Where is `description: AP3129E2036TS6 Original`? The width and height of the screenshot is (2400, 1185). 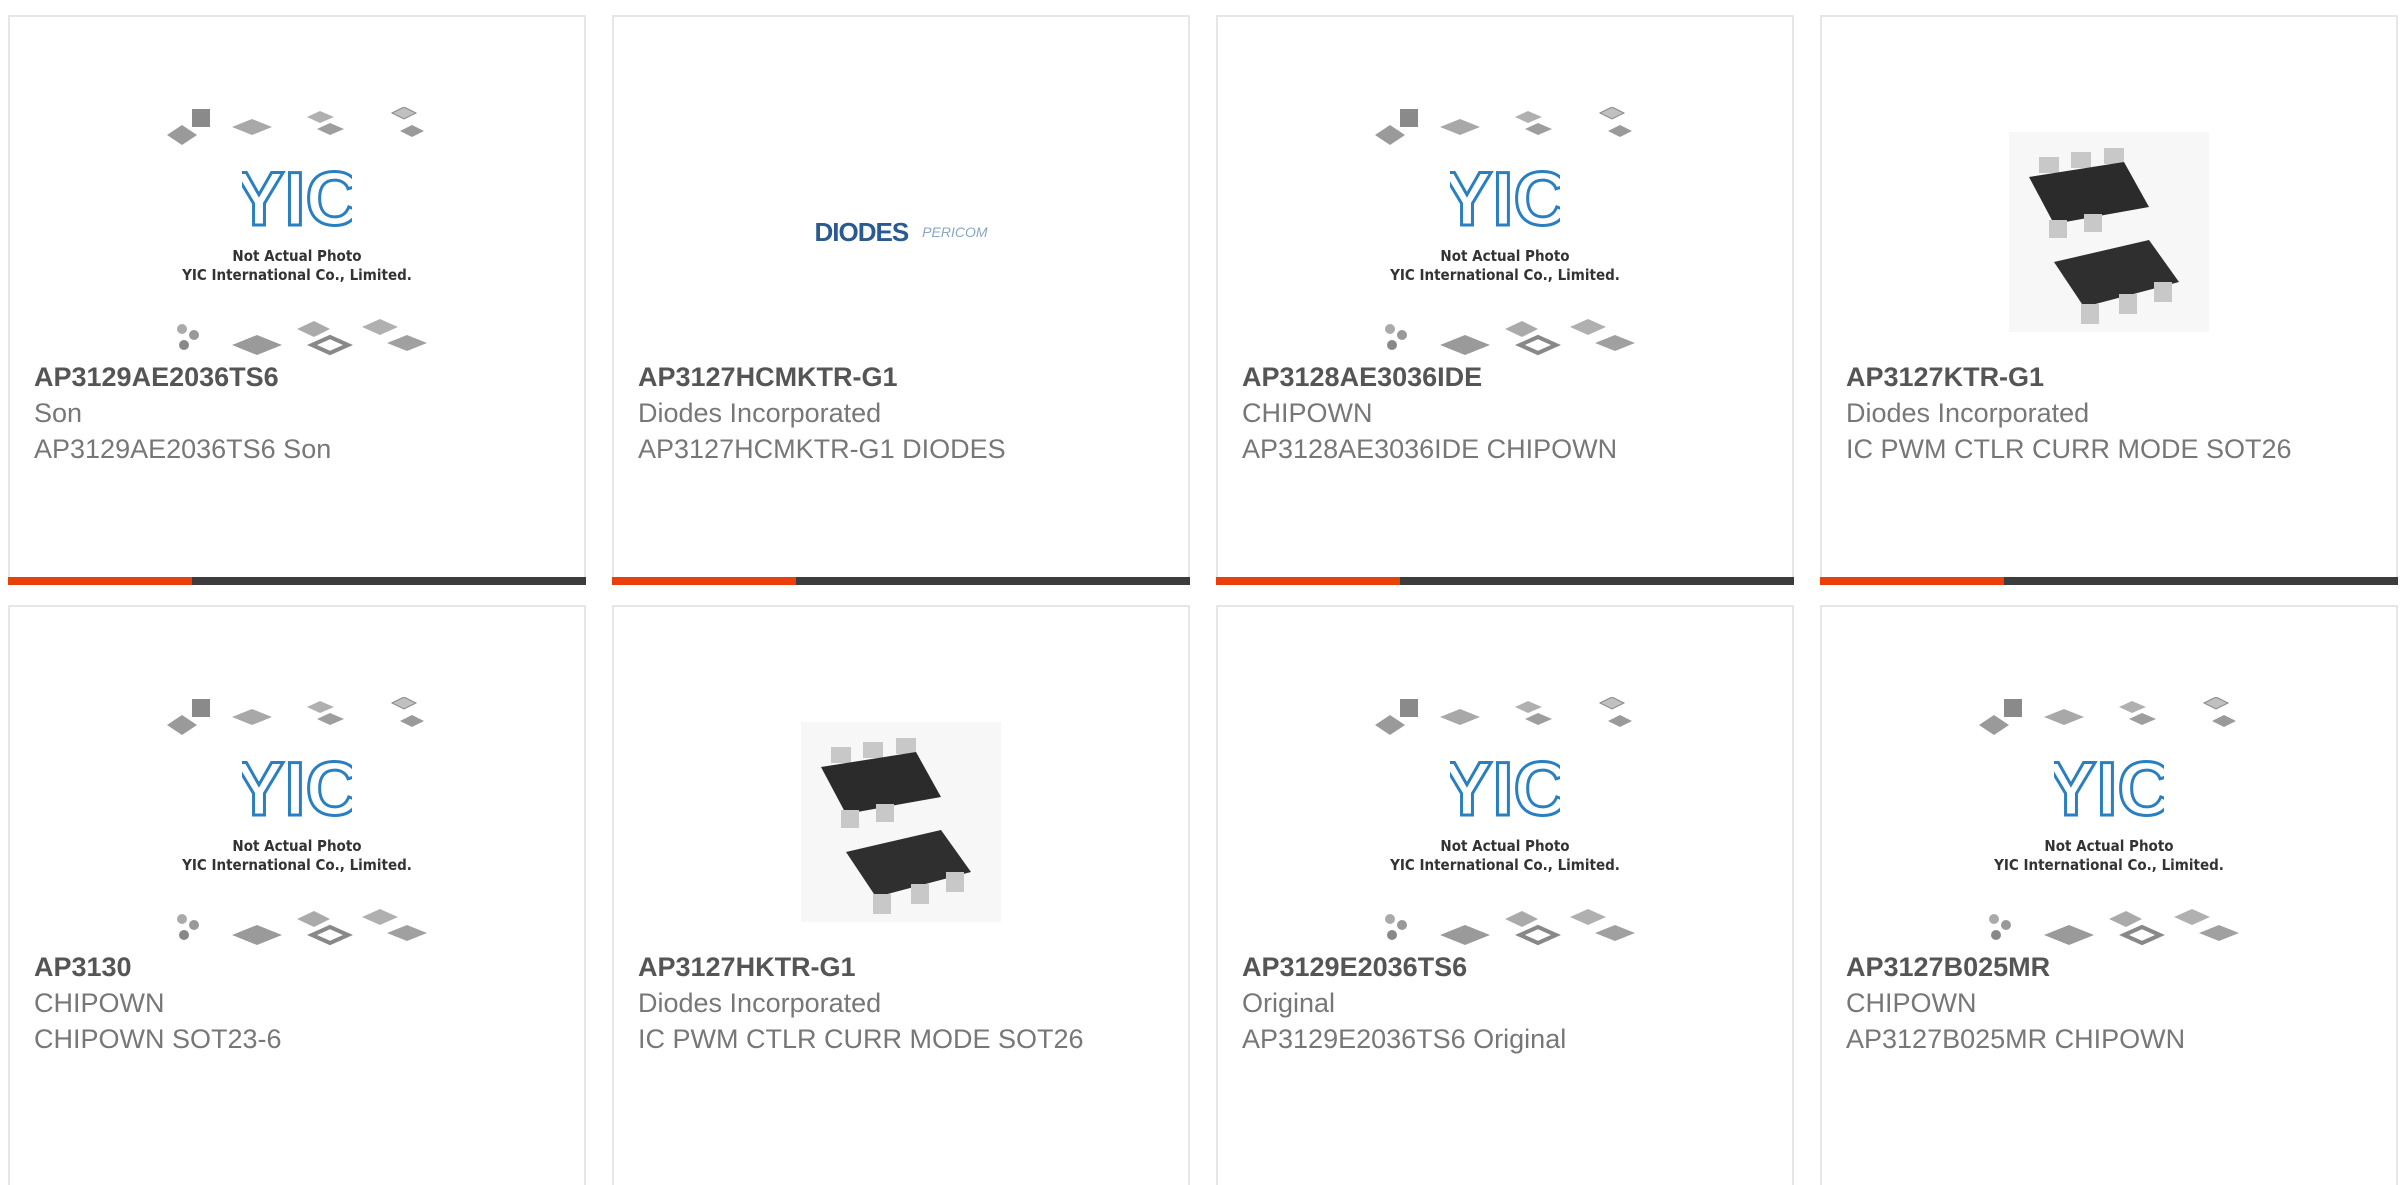
description: AP3129E2036TS6 Original is located at coordinates (1404, 1039).